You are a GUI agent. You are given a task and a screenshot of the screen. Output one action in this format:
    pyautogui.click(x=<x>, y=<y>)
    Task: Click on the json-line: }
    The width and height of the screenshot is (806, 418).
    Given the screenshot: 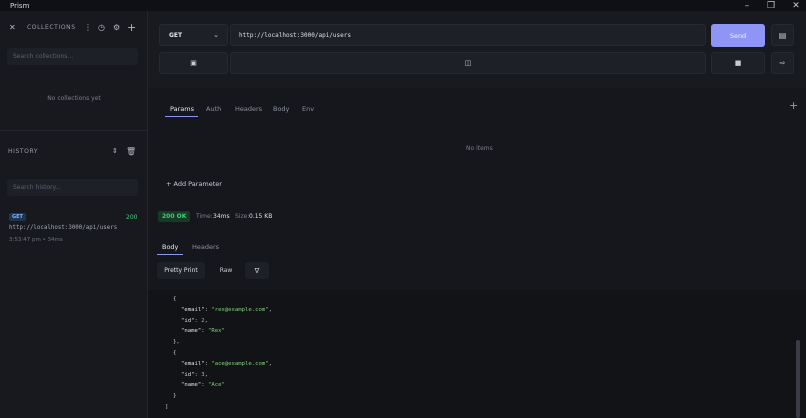 What is the action you would take?
    pyautogui.click(x=174, y=396)
    